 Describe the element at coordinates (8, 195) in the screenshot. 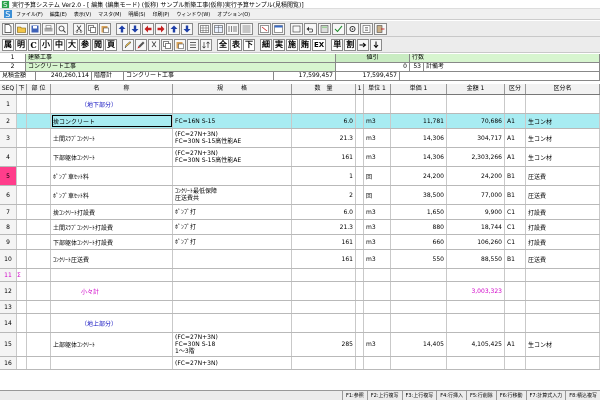

I see `row-seq: 6` at that location.